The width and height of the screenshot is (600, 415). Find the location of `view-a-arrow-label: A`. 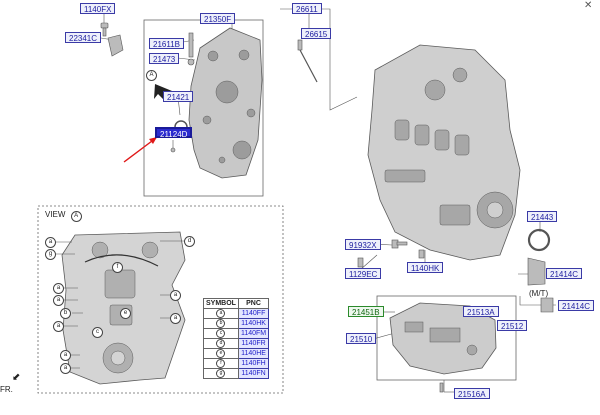

view-a-arrow-label: A is located at coordinates (151, 75).